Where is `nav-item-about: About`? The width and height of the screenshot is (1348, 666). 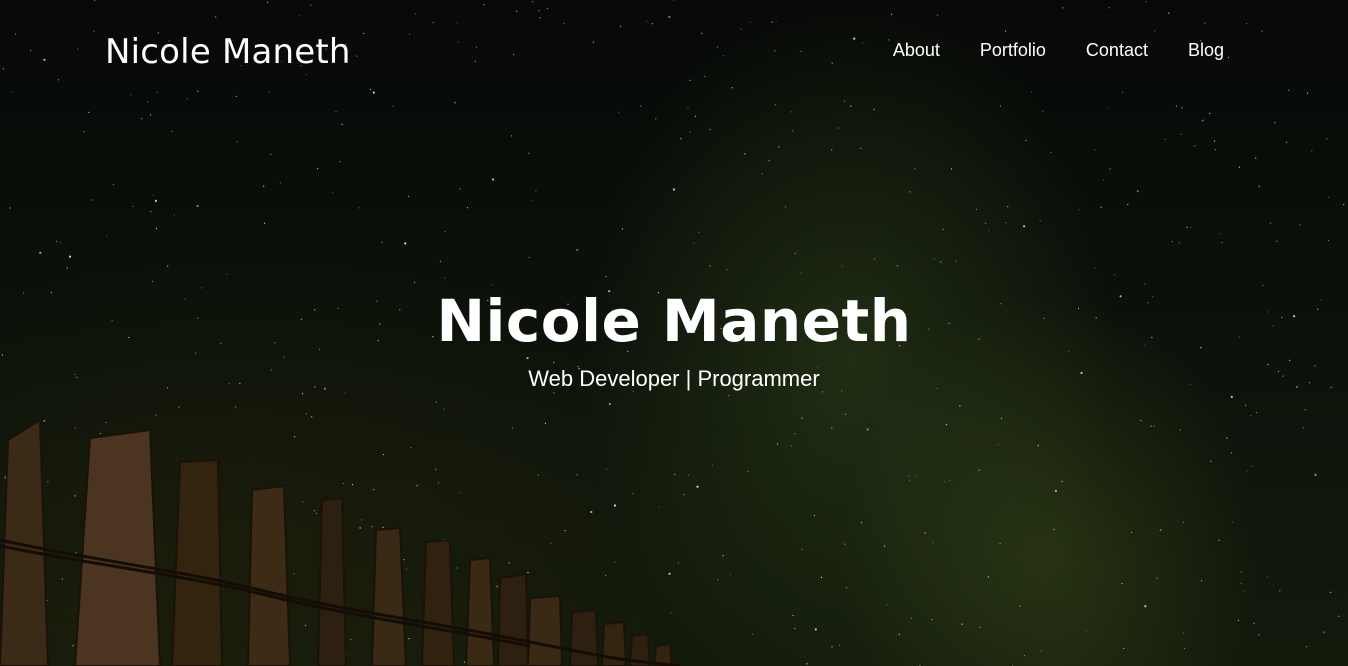 nav-item-about: About is located at coordinates (916, 50).